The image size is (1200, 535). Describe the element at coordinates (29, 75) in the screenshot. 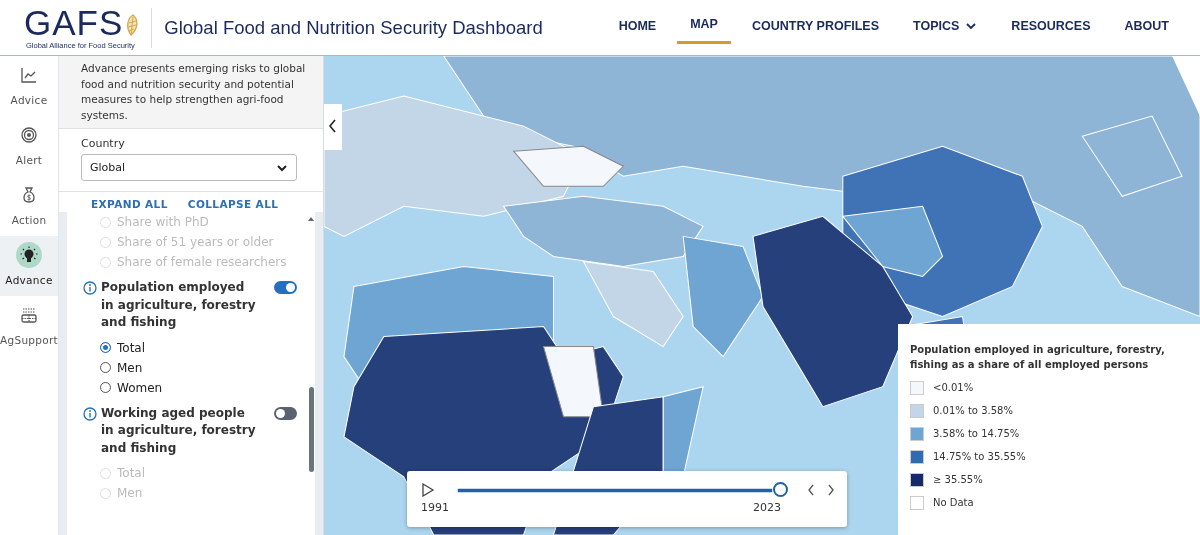

I see `line-chart-icon` at that location.